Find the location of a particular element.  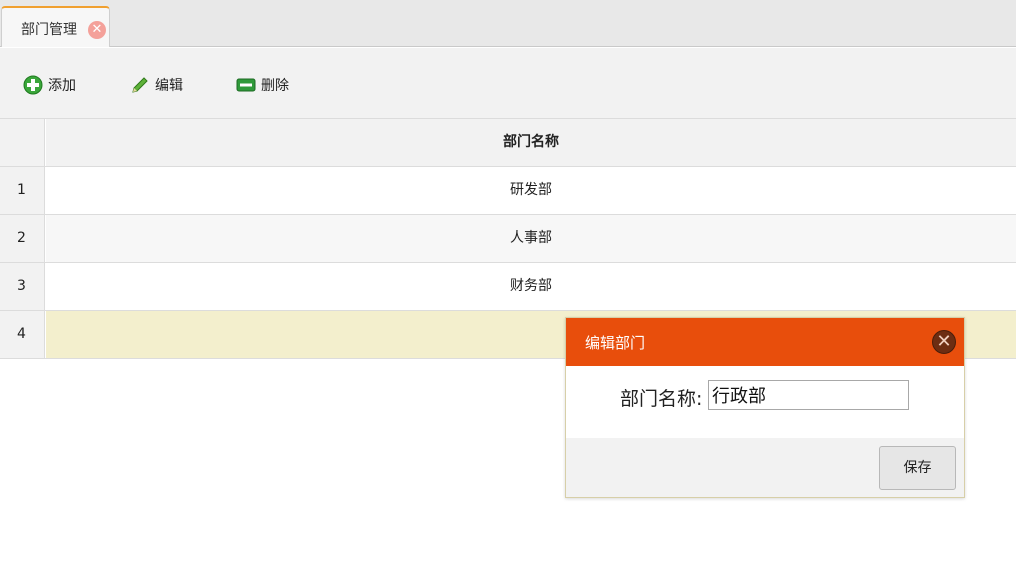

minus-icon is located at coordinates (246, 85).